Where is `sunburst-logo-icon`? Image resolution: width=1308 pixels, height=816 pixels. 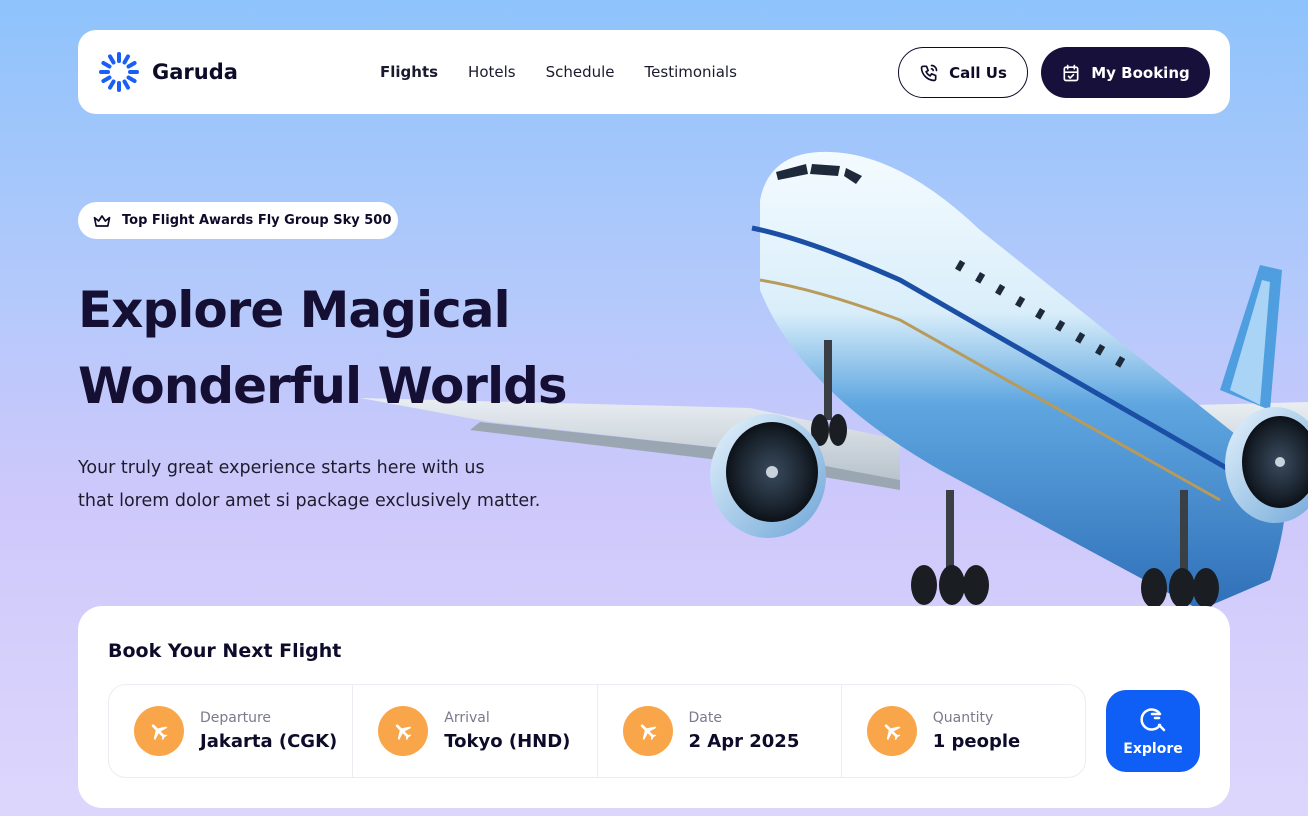 sunburst-logo-icon is located at coordinates (119, 72).